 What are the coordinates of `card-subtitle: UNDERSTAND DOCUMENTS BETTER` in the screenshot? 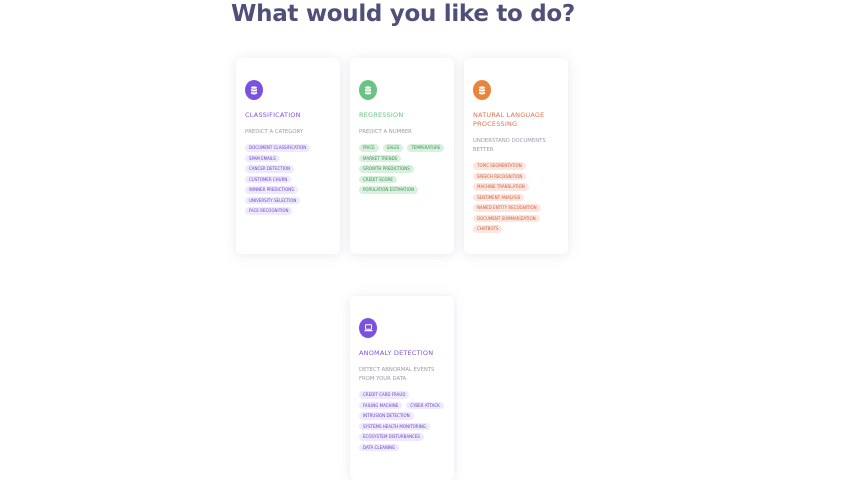 It's located at (509, 145).